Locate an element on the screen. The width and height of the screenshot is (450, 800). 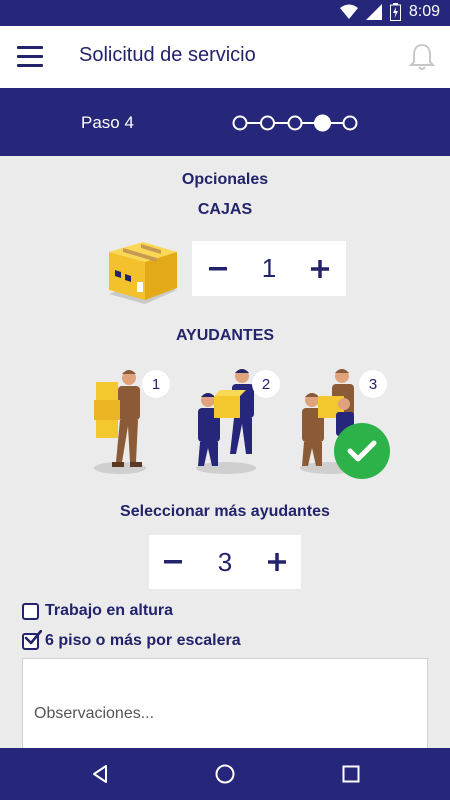
helpers-heading: AYUDANTES is located at coordinates (225, 335).